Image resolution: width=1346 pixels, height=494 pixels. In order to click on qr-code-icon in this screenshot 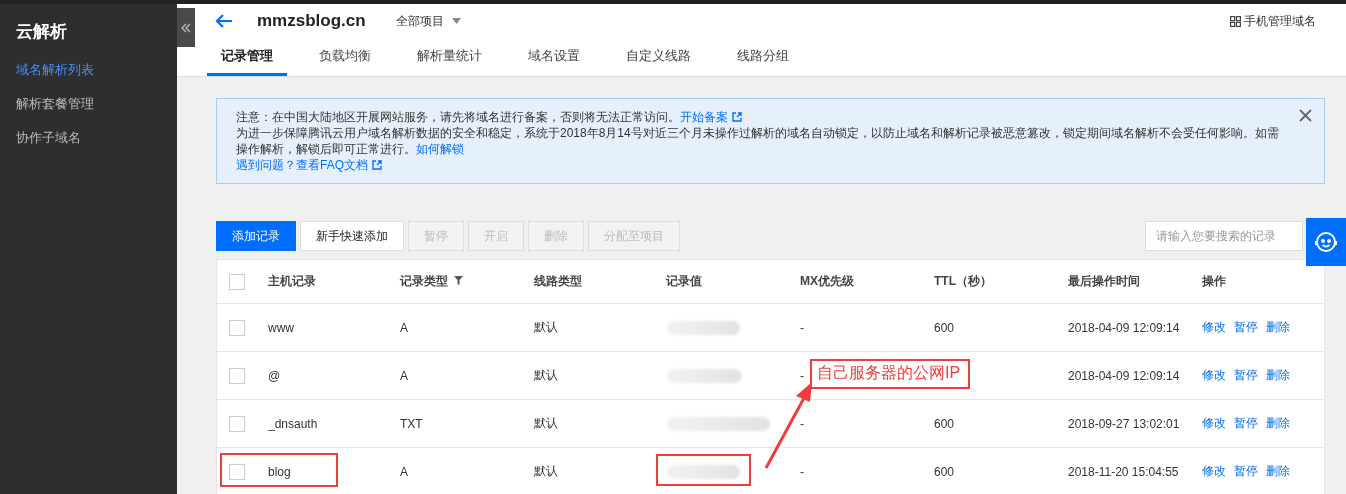, I will do `click(1235, 21)`.